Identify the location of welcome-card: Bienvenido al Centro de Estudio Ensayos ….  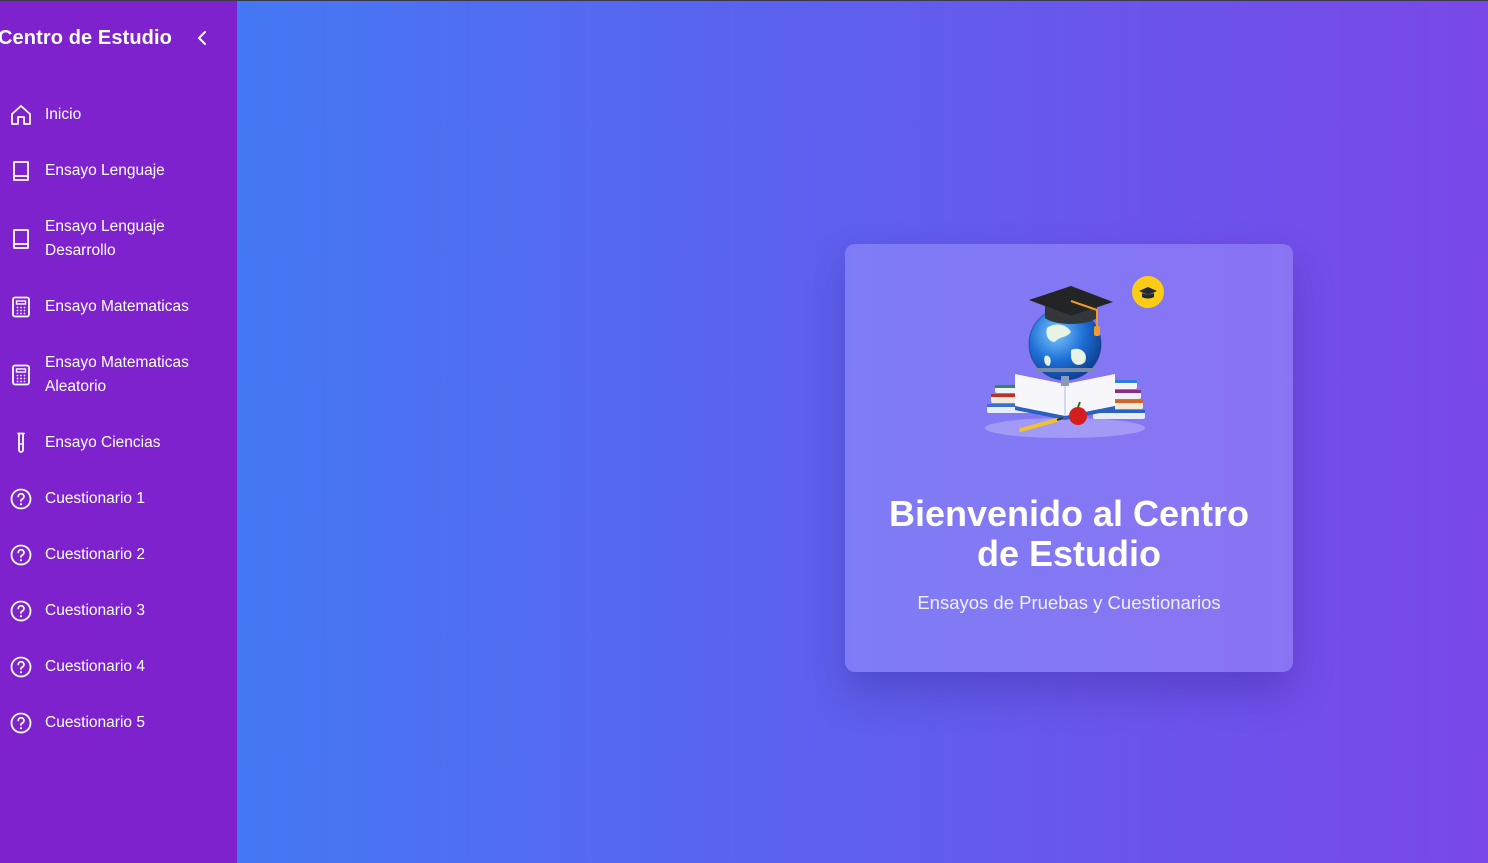
(1069, 458).